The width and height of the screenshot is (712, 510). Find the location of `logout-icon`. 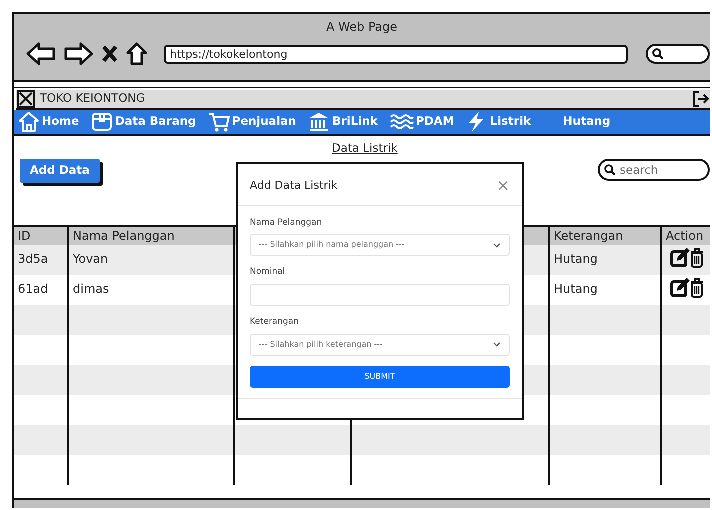

logout-icon is located at coordinates (701, 99).